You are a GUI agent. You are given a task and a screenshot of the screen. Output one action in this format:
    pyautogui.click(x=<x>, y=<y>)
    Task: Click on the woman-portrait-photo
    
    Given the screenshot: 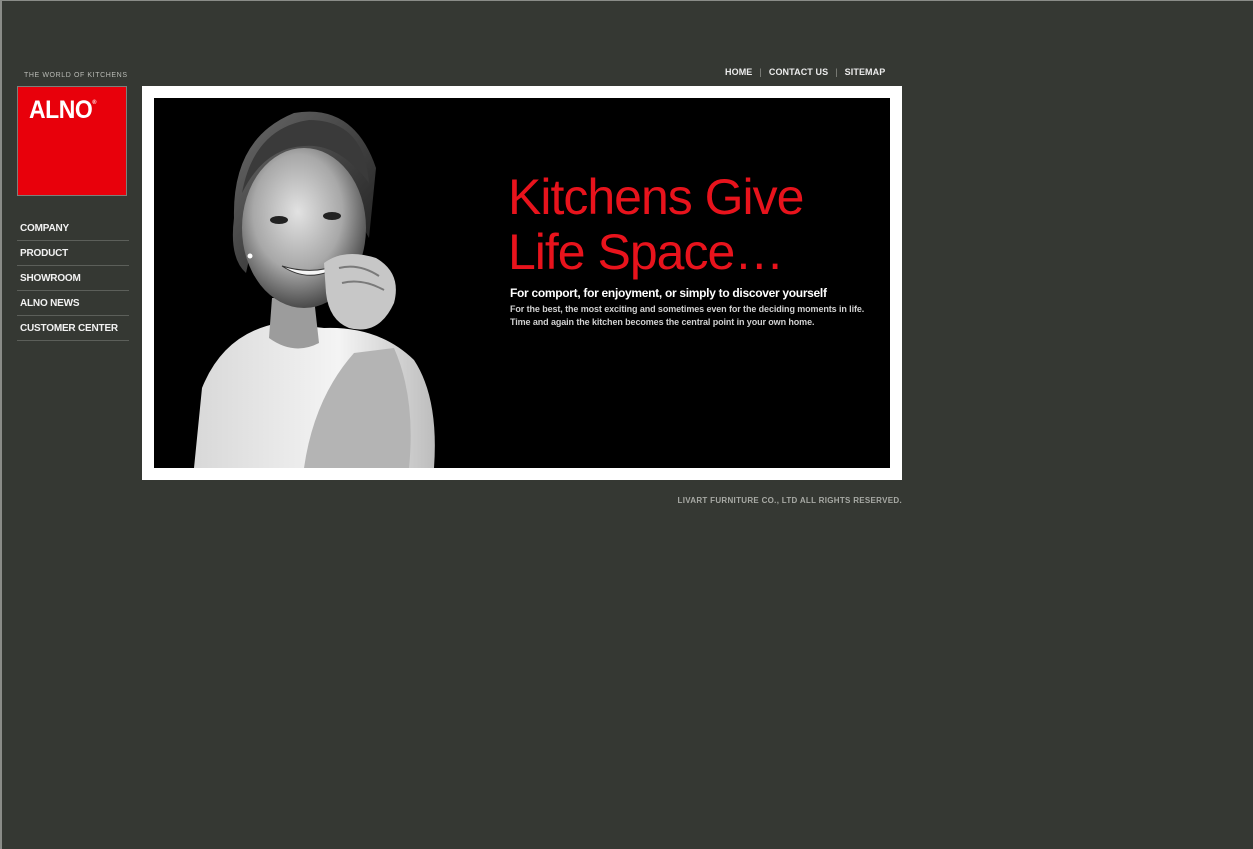 What is the action you would take?
    pyautogui.click(x=314, y=289)
    